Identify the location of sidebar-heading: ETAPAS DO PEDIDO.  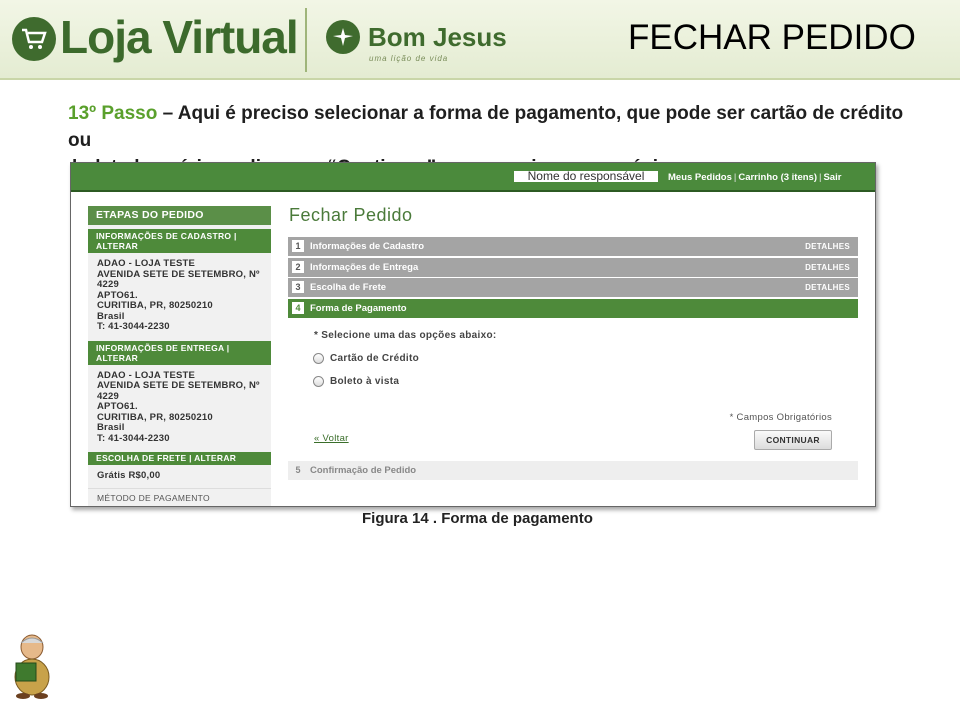
(179, 215).